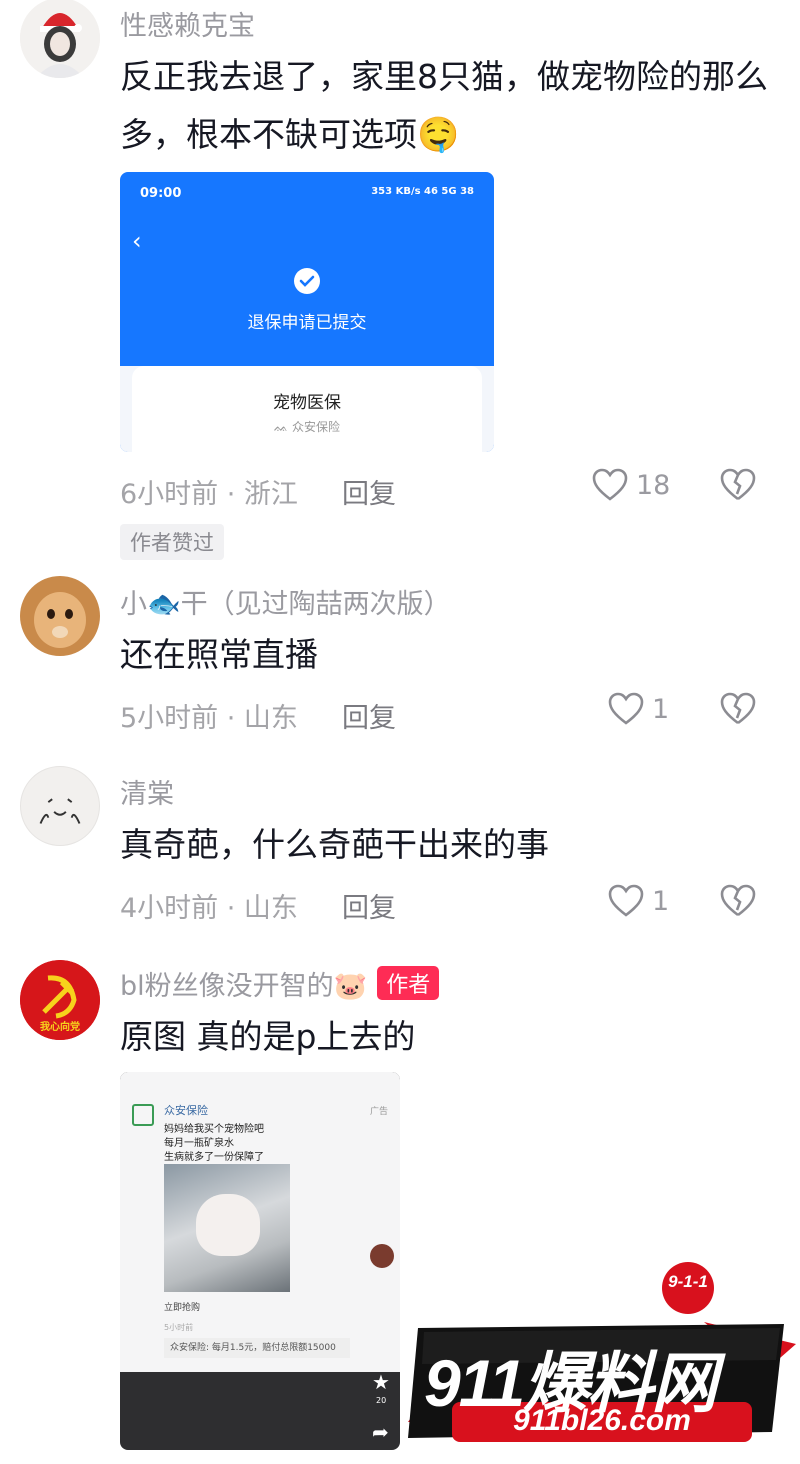  Describe the element at coordinates (214, 1129) in the screenshot. I see `ad-line: 妈妈给我买个宠物险吧` at that location.